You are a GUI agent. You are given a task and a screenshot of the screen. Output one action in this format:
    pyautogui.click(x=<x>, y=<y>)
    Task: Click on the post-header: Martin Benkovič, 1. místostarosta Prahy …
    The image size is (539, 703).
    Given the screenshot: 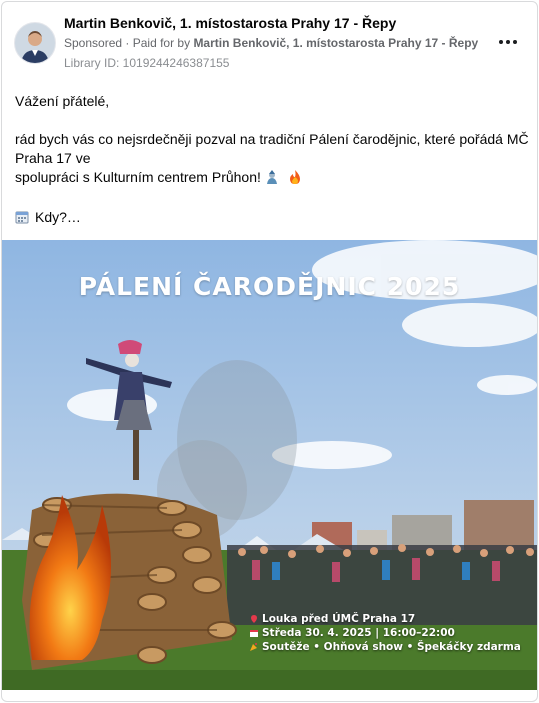 What is the action you would take?
    pyautogui.click(x=269, y=37)
    